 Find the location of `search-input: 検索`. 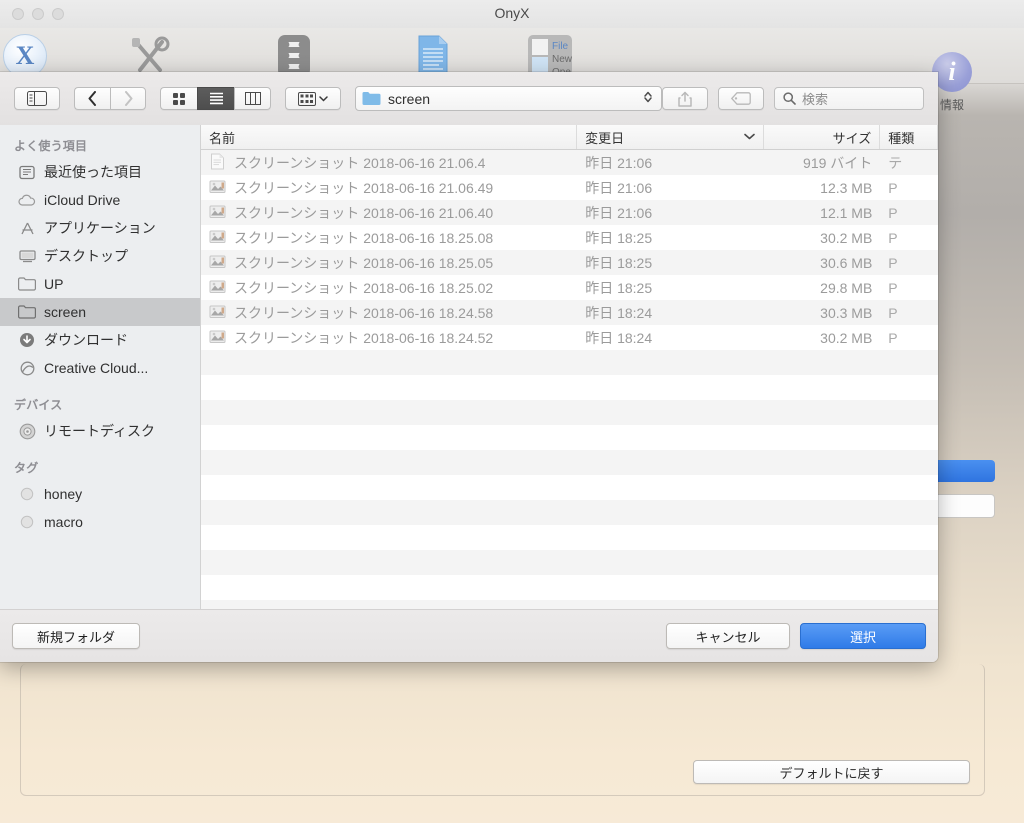

search-input: 検索 is located at coordinates (849, 98).